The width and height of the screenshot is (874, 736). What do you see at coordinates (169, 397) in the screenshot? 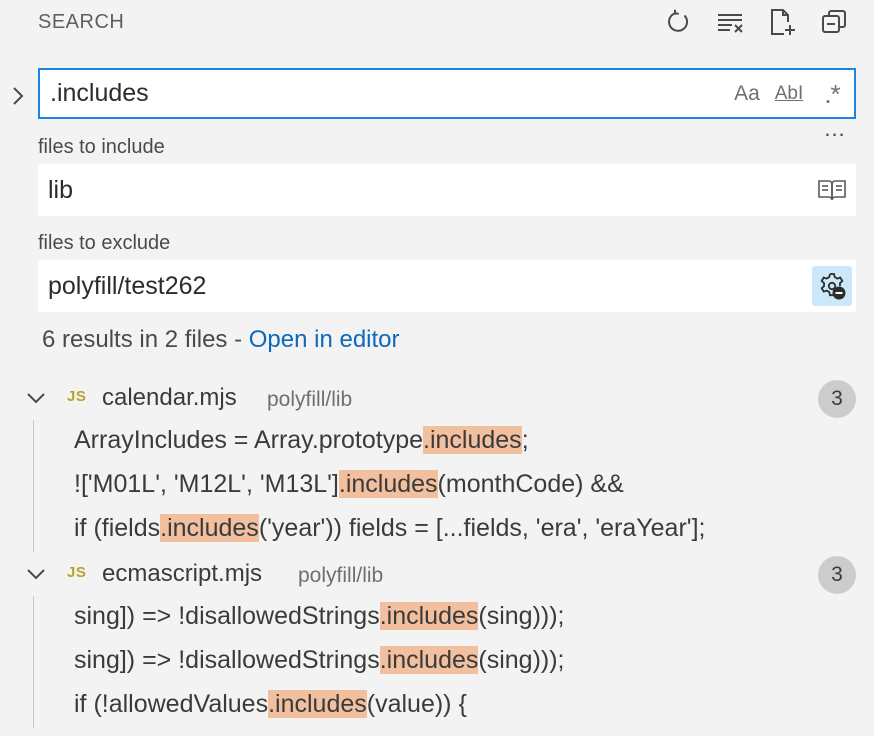
I see `file-name: calendar.mjs` at bounding box center [169, 397].